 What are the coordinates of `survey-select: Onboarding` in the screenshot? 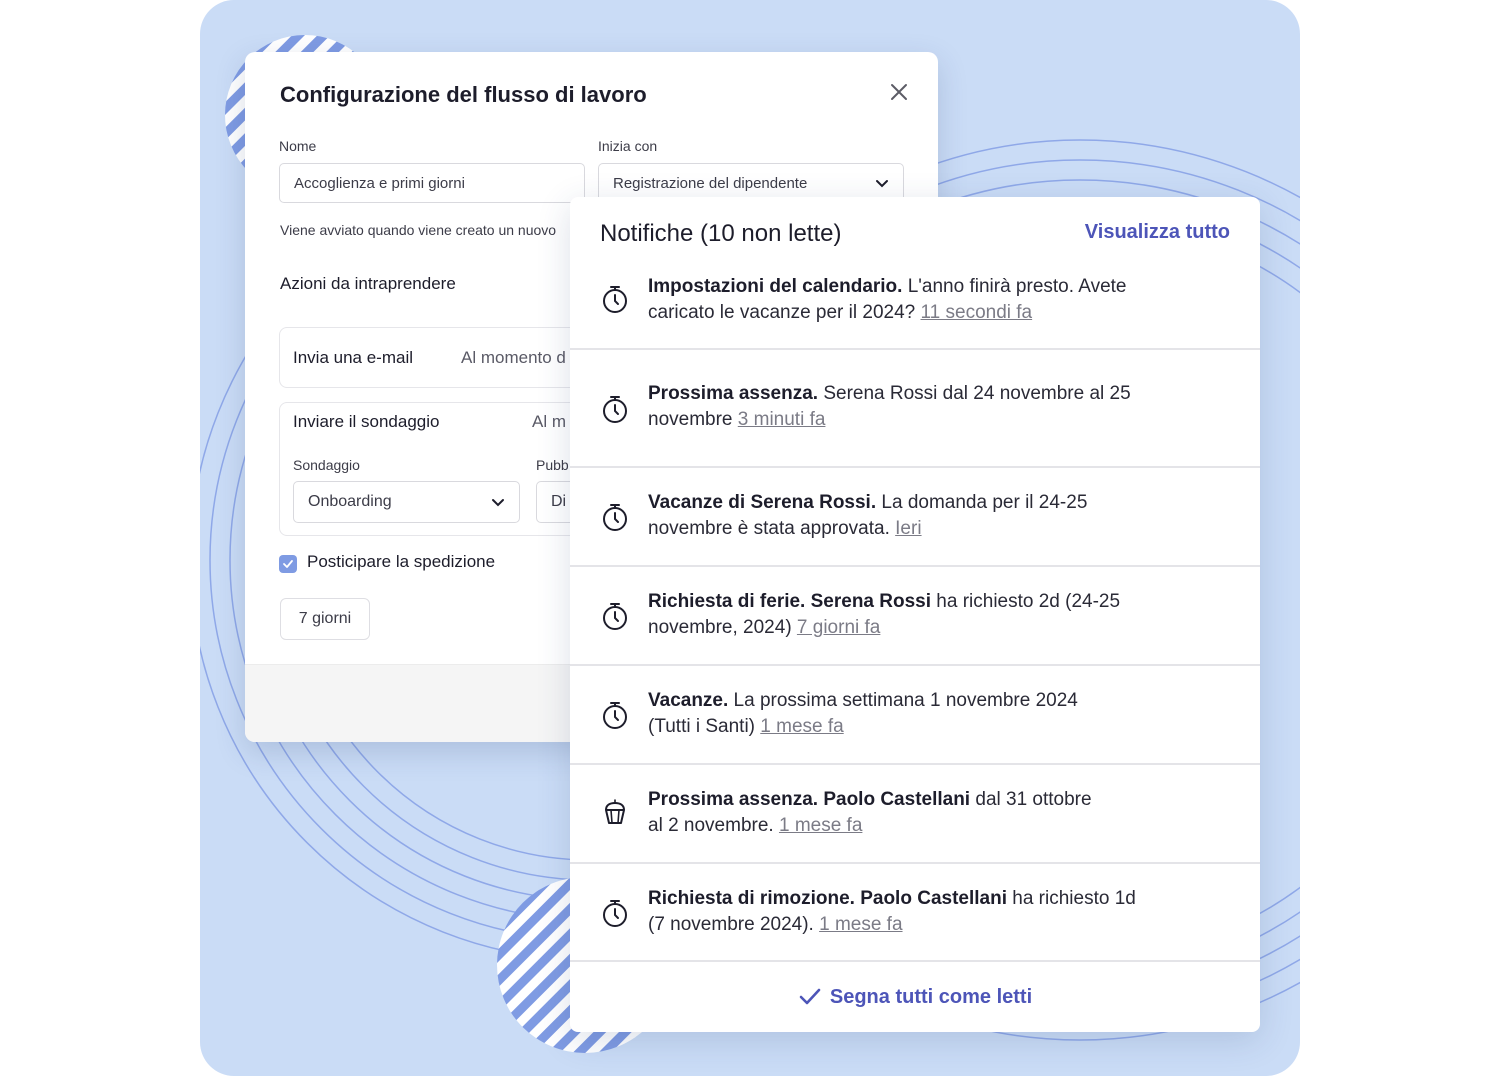 It's located at (406, 502).